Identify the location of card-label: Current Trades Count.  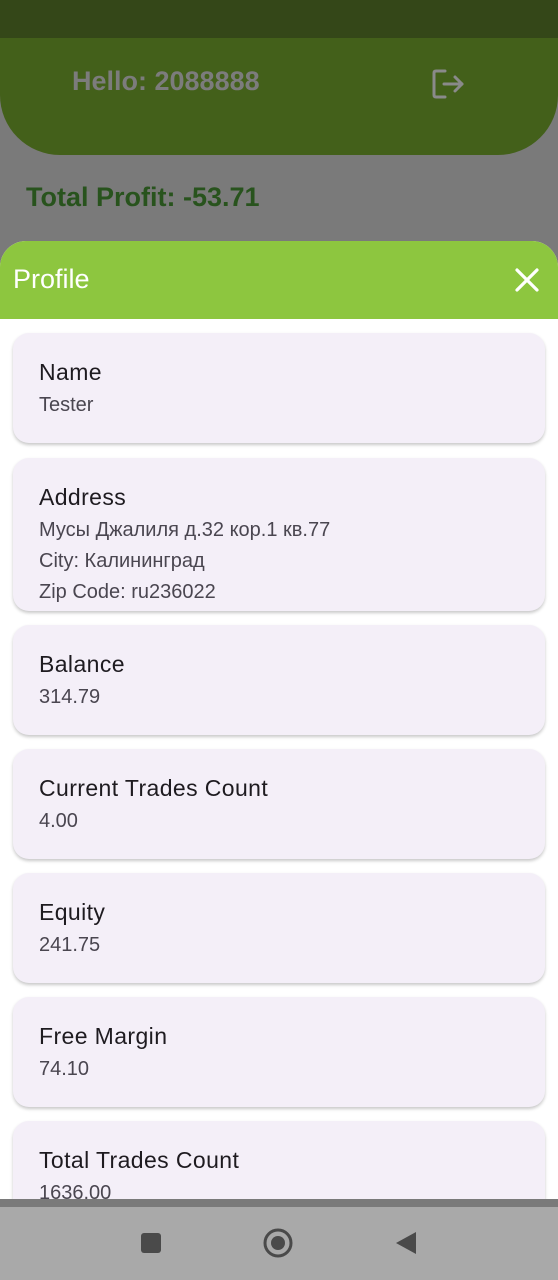
(154, 788).